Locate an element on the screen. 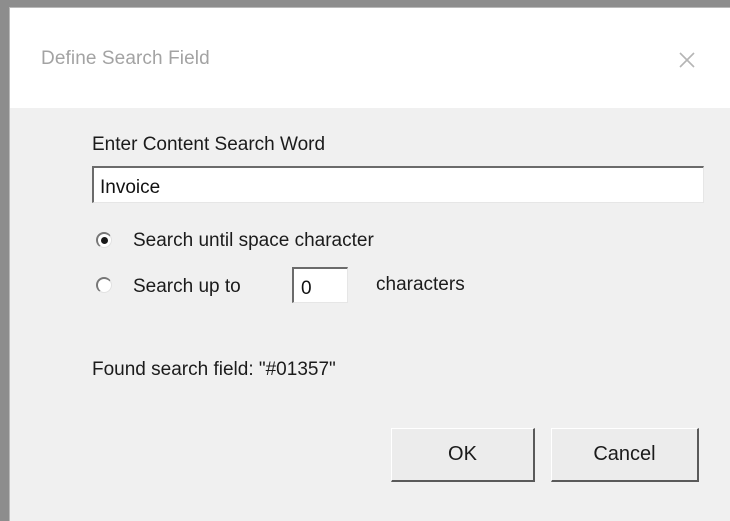  dialog-title: Define Search Field is located at coordinates (125, 58).